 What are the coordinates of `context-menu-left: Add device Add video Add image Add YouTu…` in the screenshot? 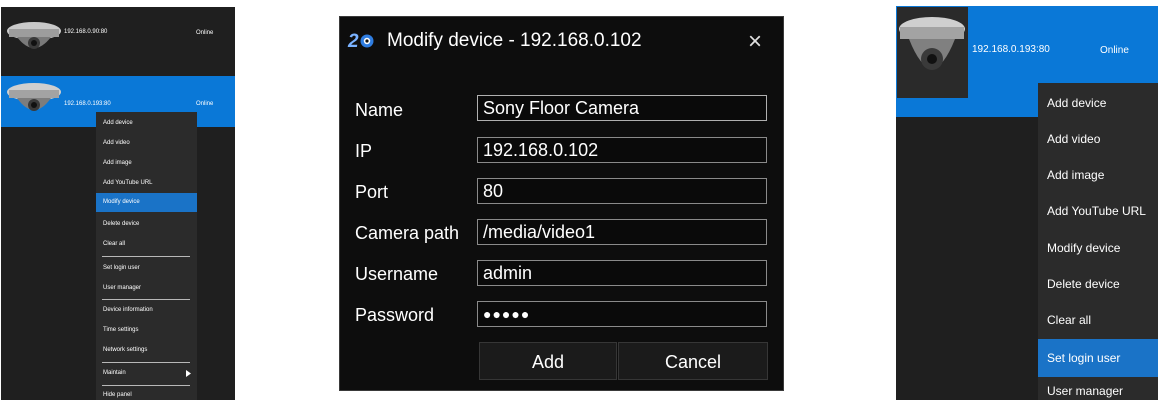 It's located at (146, 256).